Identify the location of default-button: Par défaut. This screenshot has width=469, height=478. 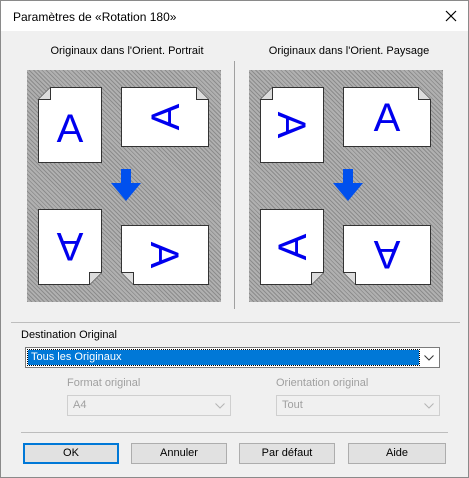
(287, 453).